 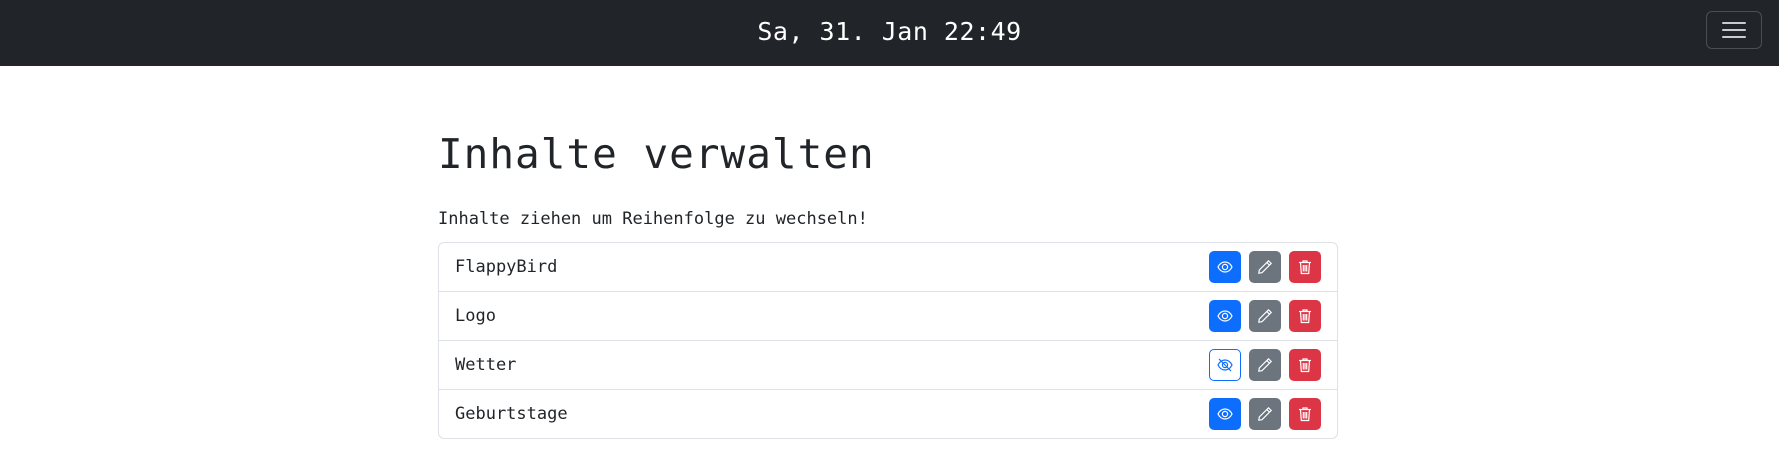 I want to click on item-name: Logo, so click(x=475, y=316).